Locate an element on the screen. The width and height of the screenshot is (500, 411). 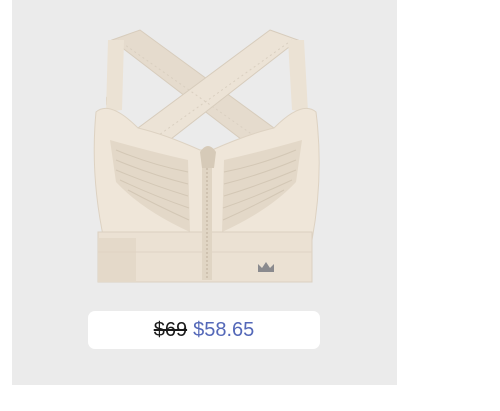
price-tag: $69 $58.65 is located at coordinates (204, 330).